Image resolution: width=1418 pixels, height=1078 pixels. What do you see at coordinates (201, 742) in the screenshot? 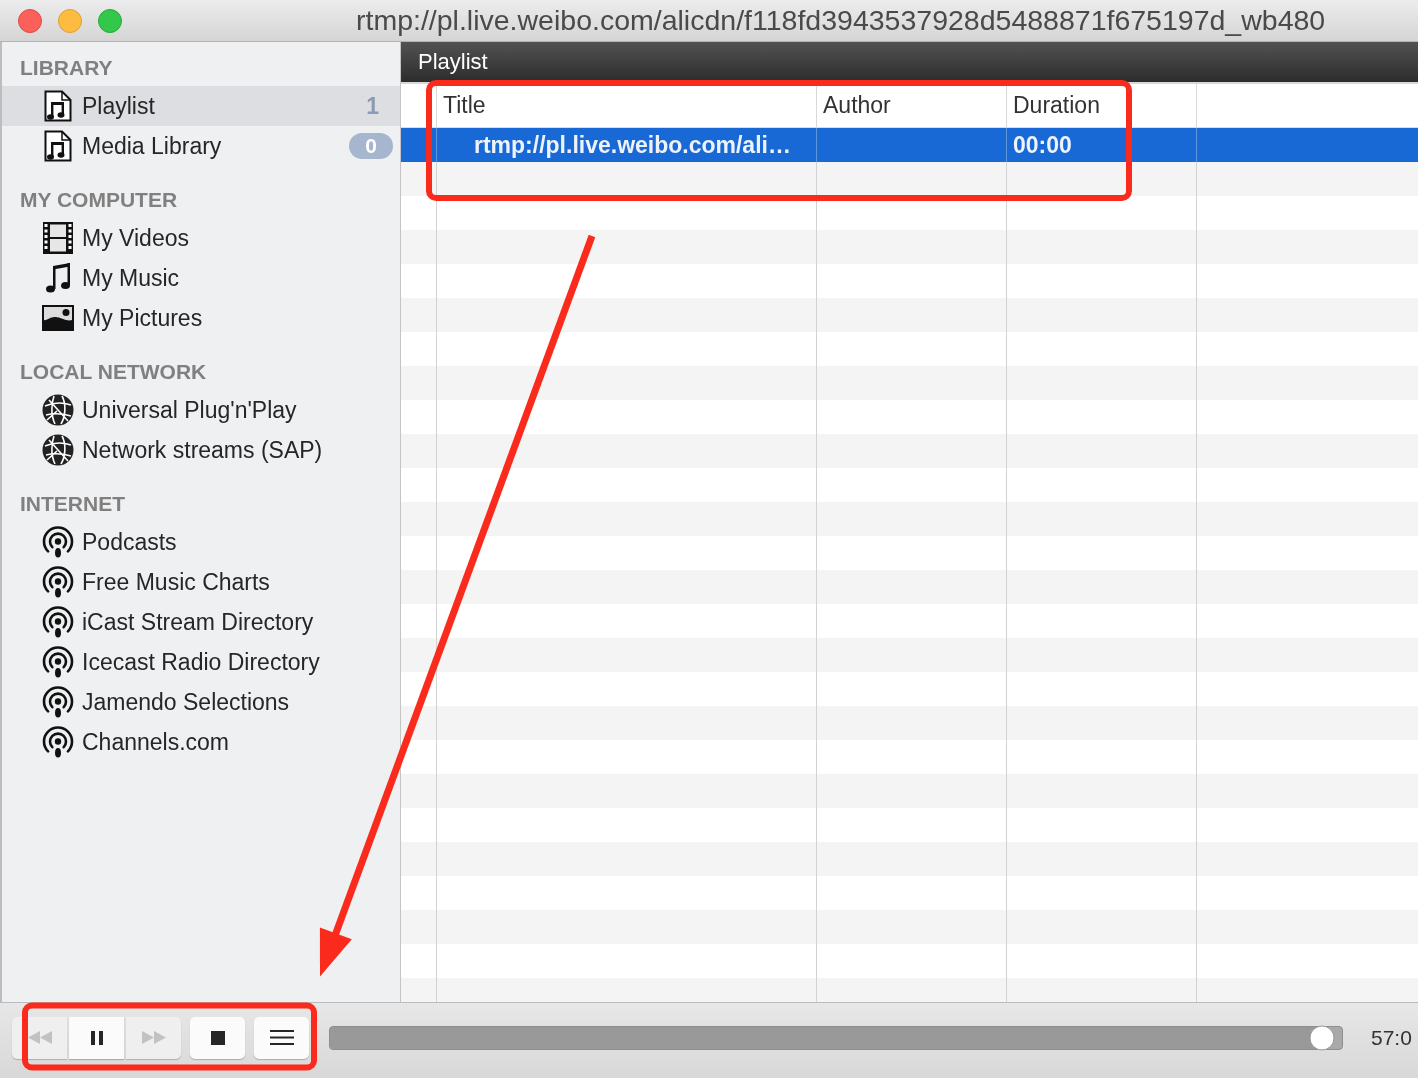
I see `sidebar-item: Channels.com` at bounding box center [201, 742].